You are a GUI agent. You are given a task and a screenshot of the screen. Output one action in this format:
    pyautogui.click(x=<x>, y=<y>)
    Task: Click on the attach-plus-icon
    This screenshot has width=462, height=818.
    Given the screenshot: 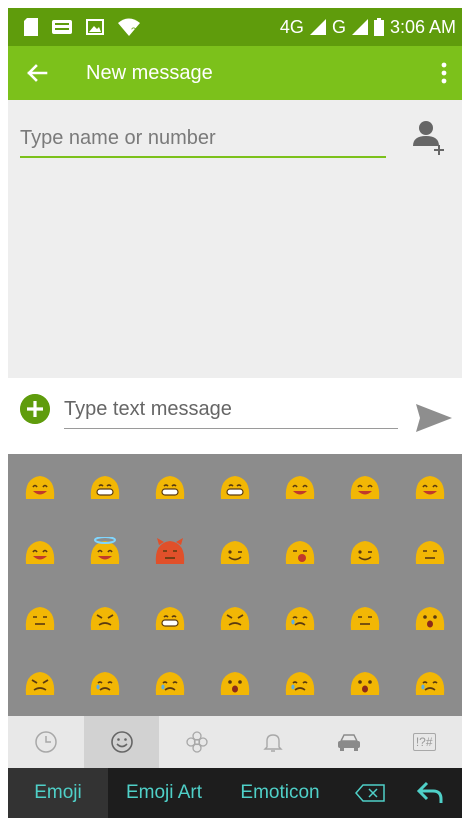 What is the action you would take?
    pyautogui.click(x=35, y=409)
    